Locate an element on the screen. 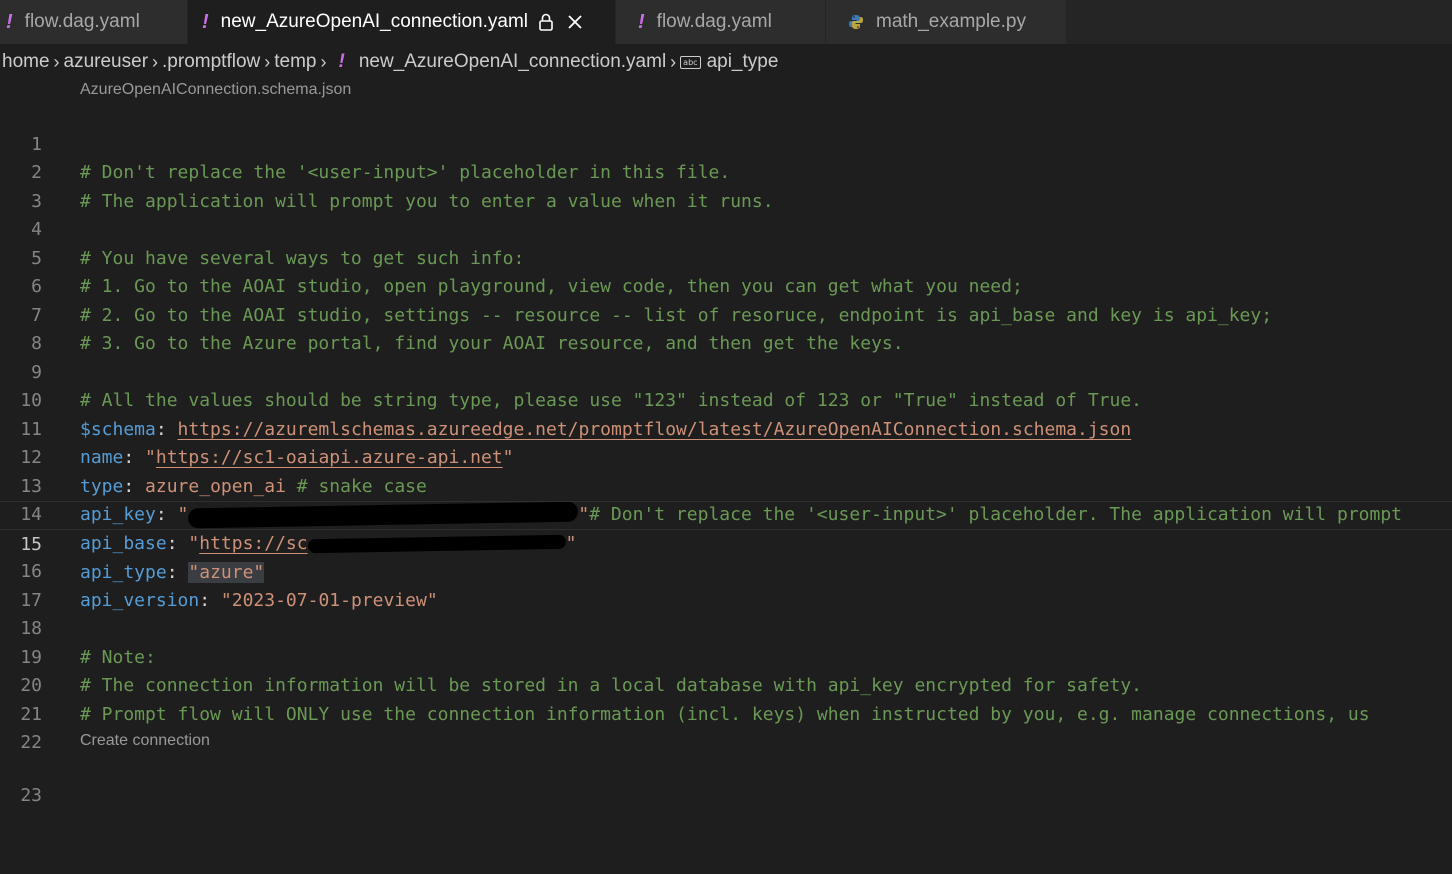 This screenshot has height=874, width=1452. close-icon is located at coordinates (575, 22).